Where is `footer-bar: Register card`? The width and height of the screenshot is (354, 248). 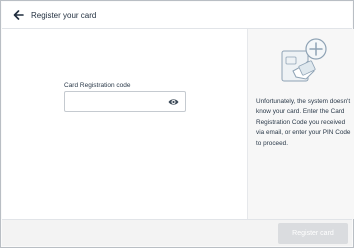 footer-bar: Register card is located at coordinates (177, 232).